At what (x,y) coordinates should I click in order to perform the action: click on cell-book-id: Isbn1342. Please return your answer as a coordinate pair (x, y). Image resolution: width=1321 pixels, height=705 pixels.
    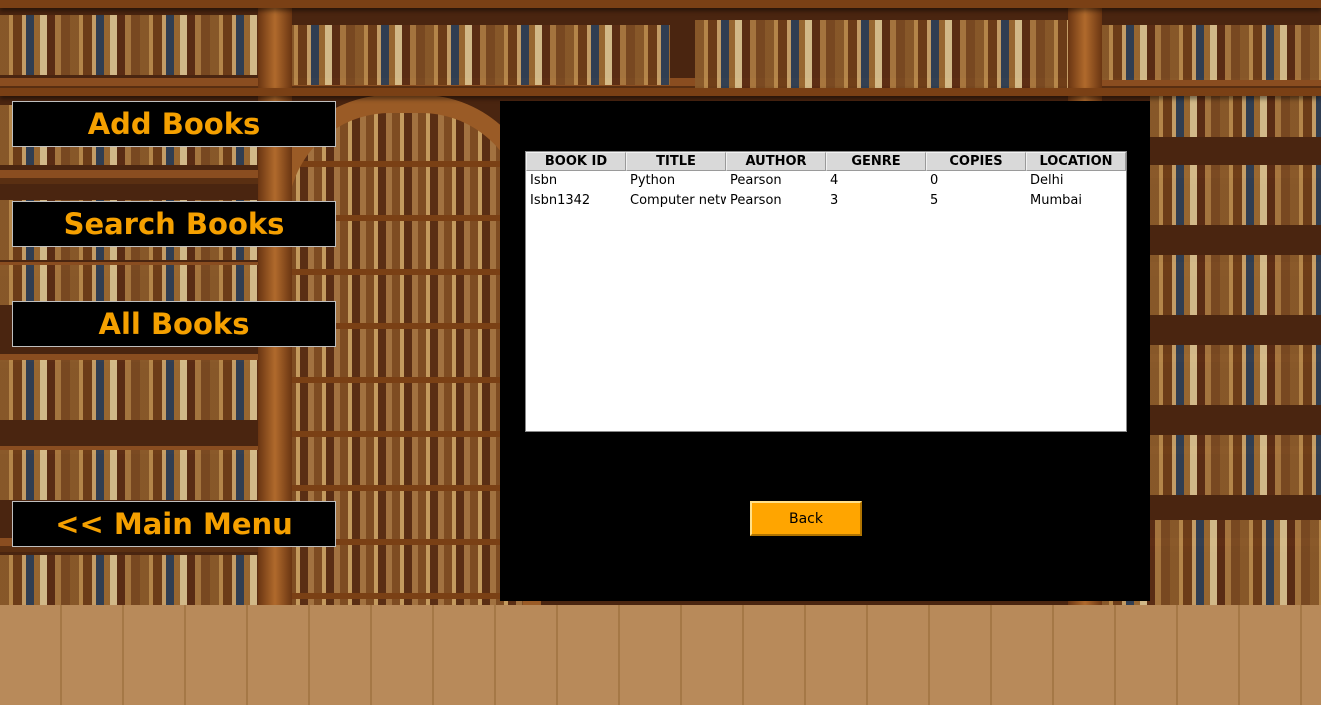
    Looking at the image, I should click on (560, 200).